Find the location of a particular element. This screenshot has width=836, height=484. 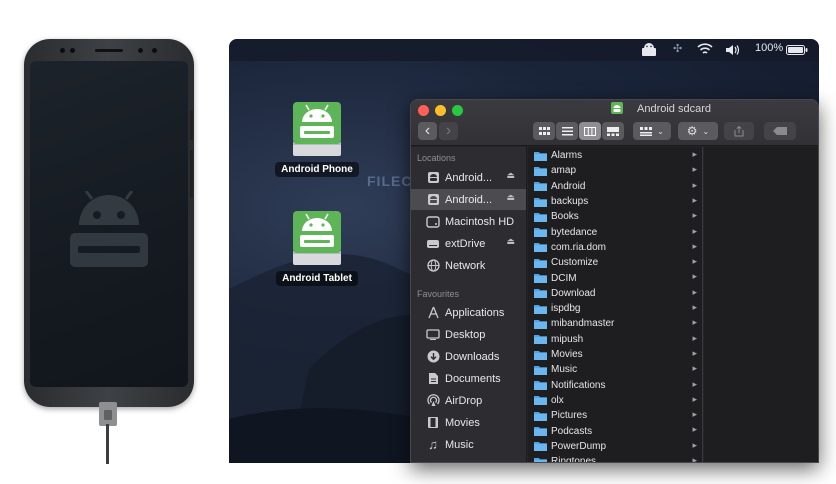

folder-row: DCIM ▸ is located at coordinates (615, 277).